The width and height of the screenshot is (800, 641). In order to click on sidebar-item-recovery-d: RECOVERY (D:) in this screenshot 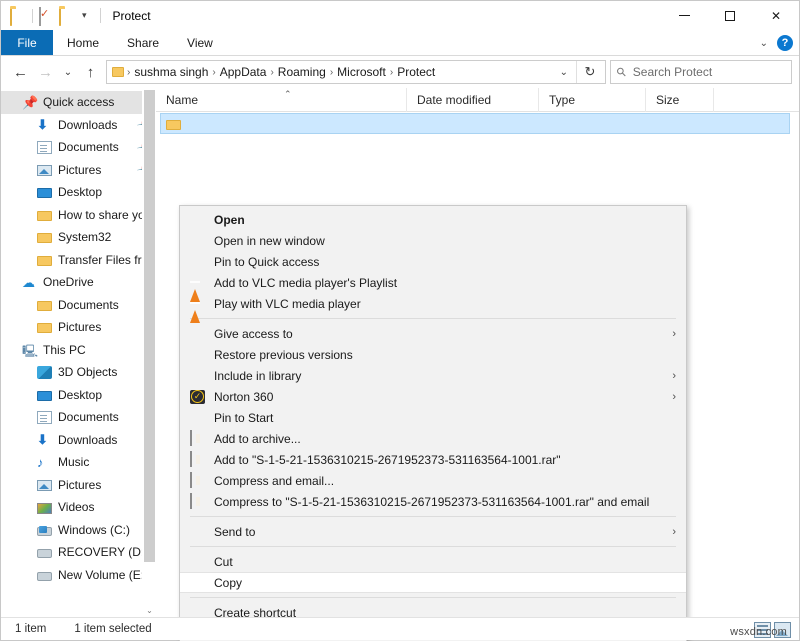, I will do `click(78, 552)`.